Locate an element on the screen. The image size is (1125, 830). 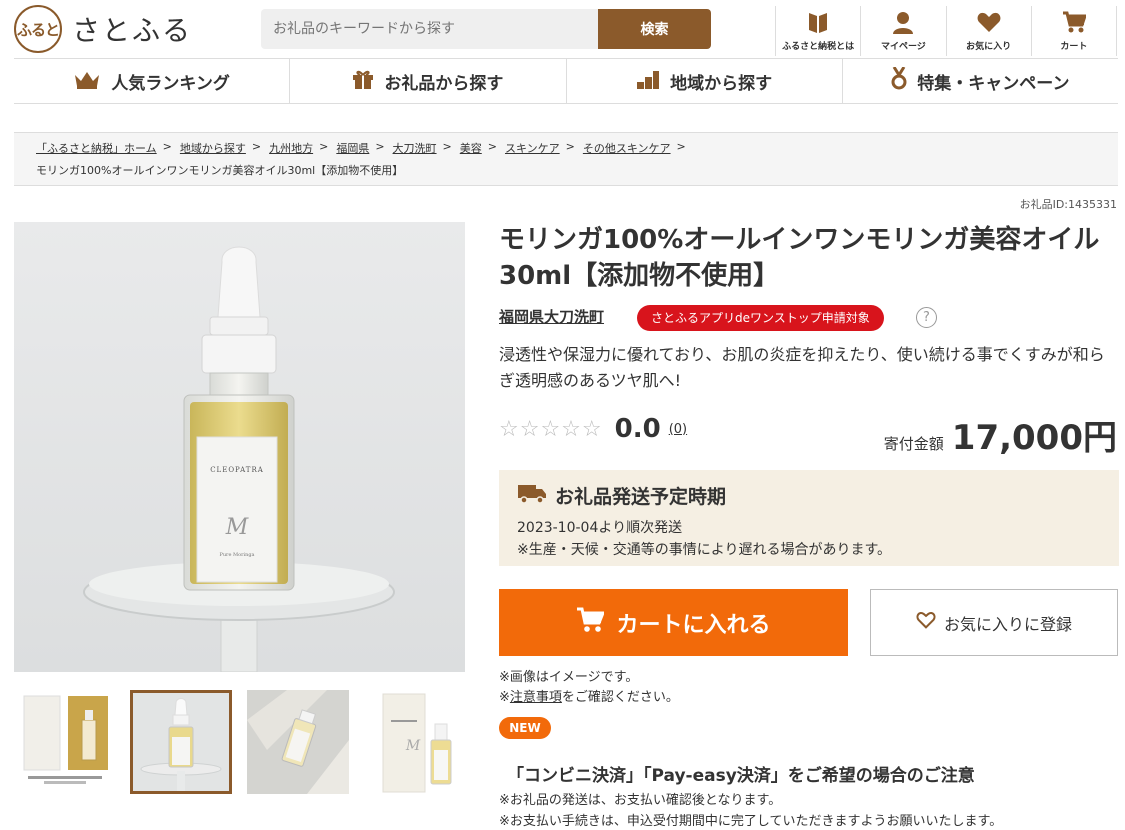
item-id: お礼品ID:1435331 is located at coordinates (1068, 204).